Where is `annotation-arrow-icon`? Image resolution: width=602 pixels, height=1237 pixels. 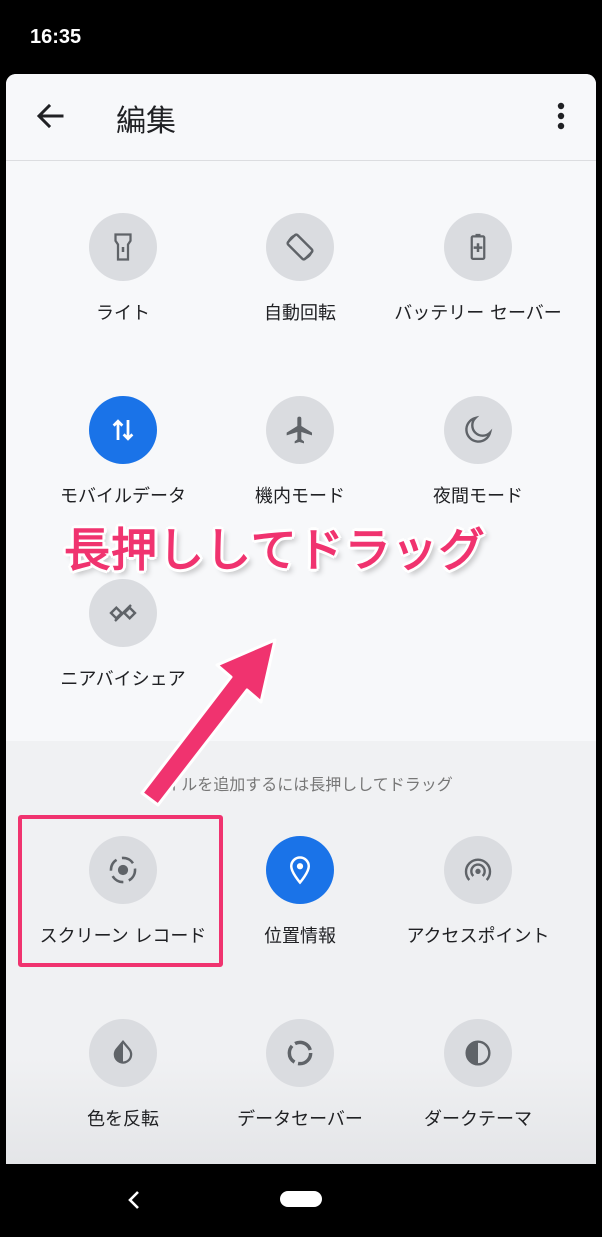
annotation-arrow-icon is located at coordinates (208, 722).